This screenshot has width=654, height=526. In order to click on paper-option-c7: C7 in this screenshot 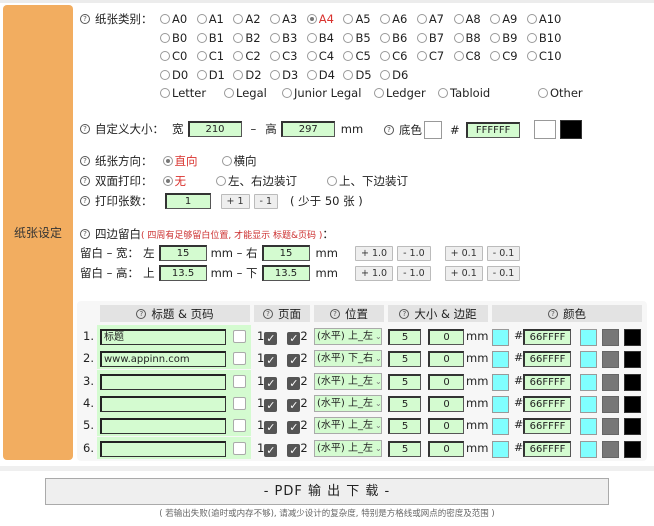, I will do `click(435, 56)`.